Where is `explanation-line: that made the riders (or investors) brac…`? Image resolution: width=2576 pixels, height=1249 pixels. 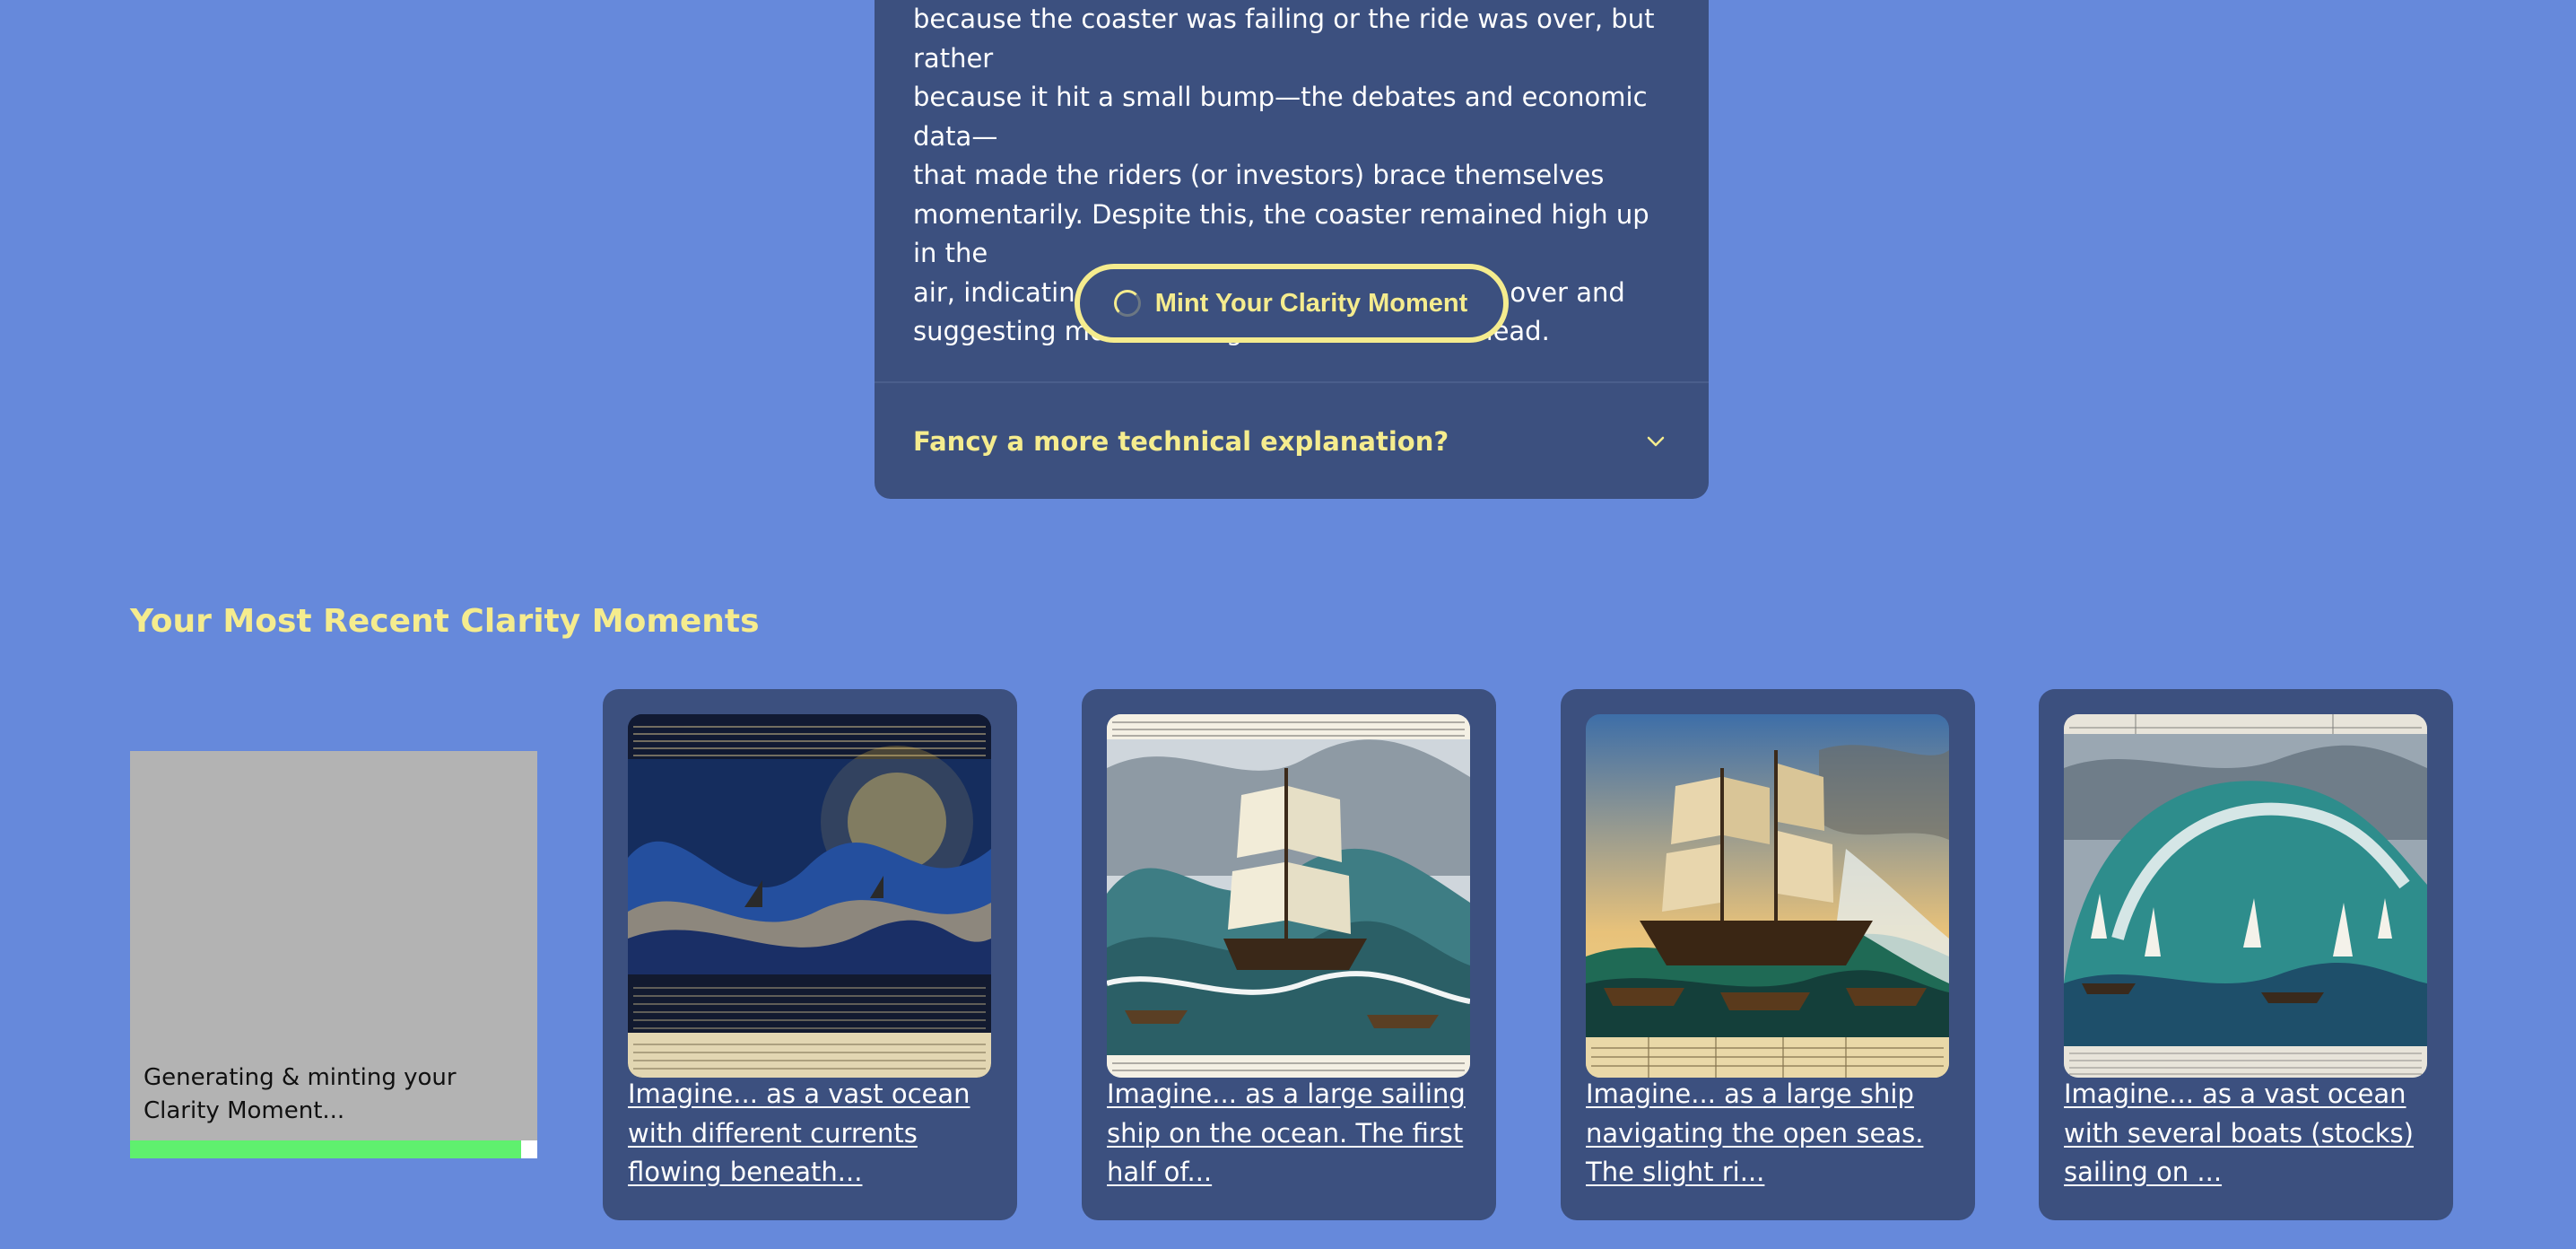
explanation-line: that made the riders (or investors) brac… is located at coordinates (1259, 175).